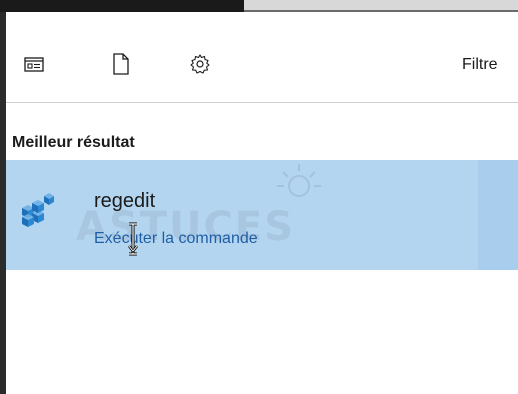 The image size is (518, 394). I want to click on watermark-sun-icon, so click(299, 180).